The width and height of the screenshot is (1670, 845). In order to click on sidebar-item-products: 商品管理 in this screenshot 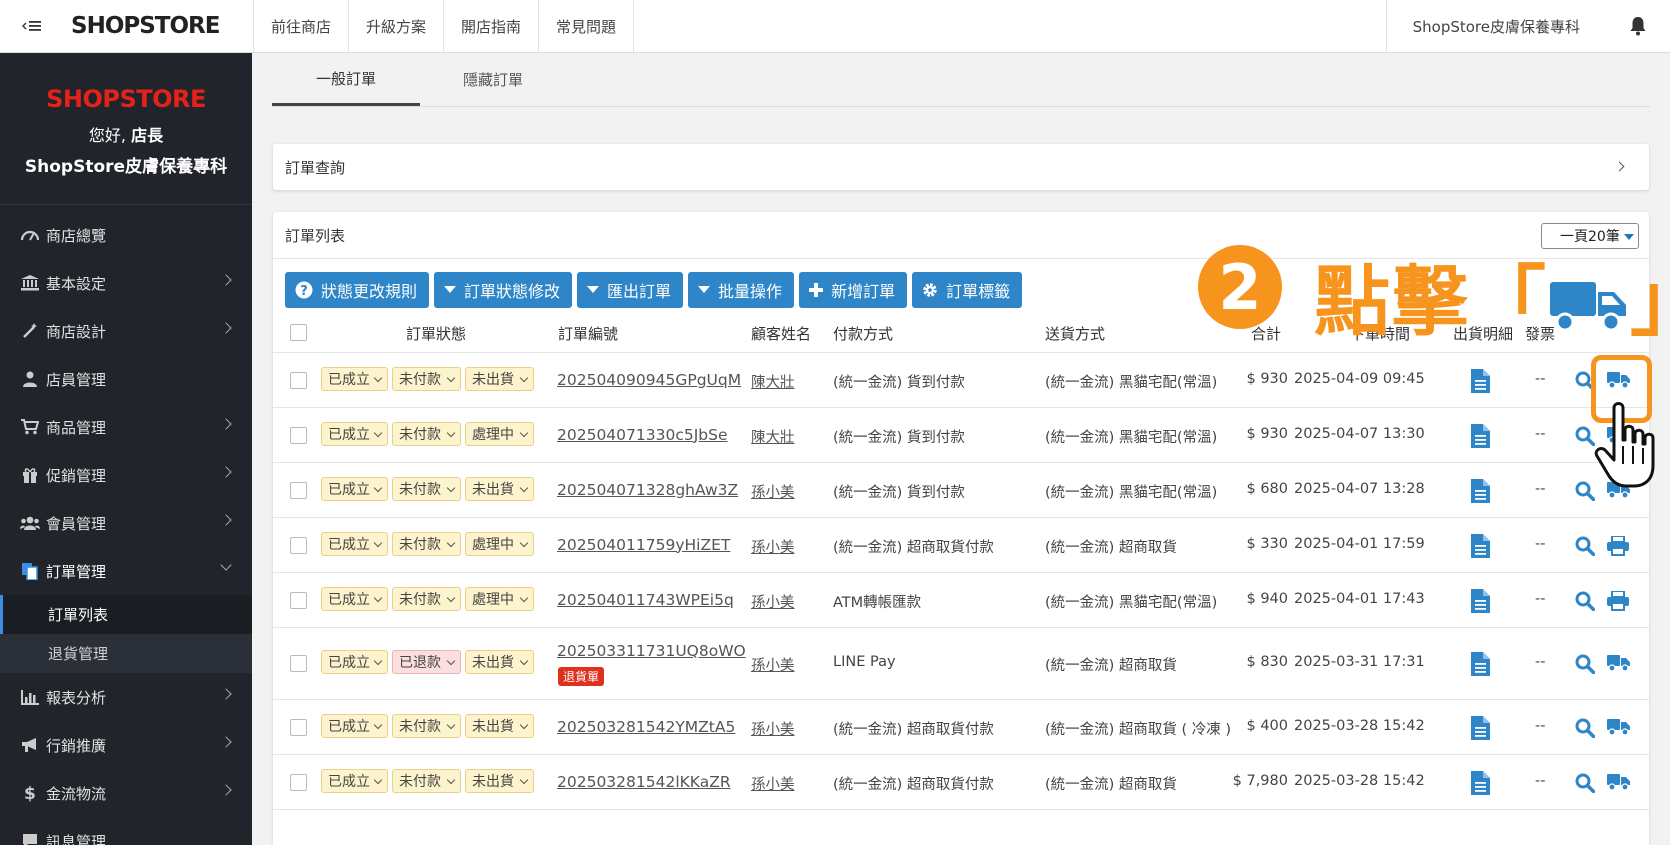, I will do `click(126, 427)`.